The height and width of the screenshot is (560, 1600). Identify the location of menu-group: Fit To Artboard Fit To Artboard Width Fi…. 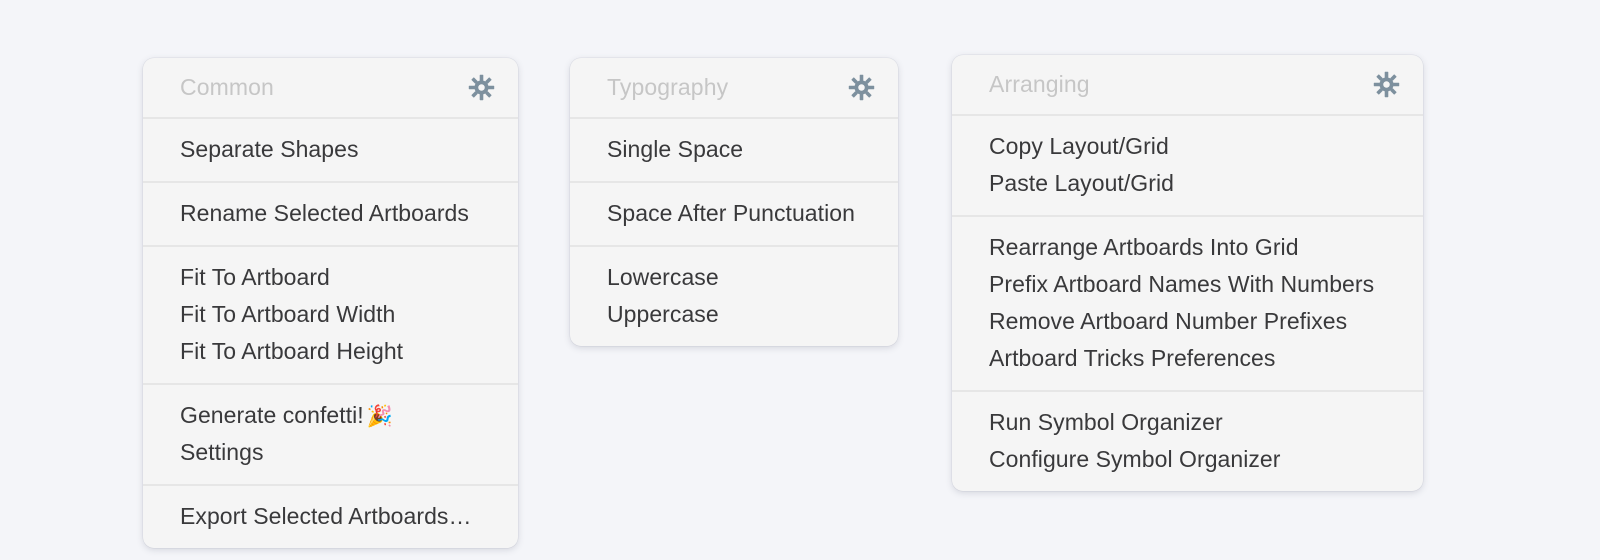
(330, 314).